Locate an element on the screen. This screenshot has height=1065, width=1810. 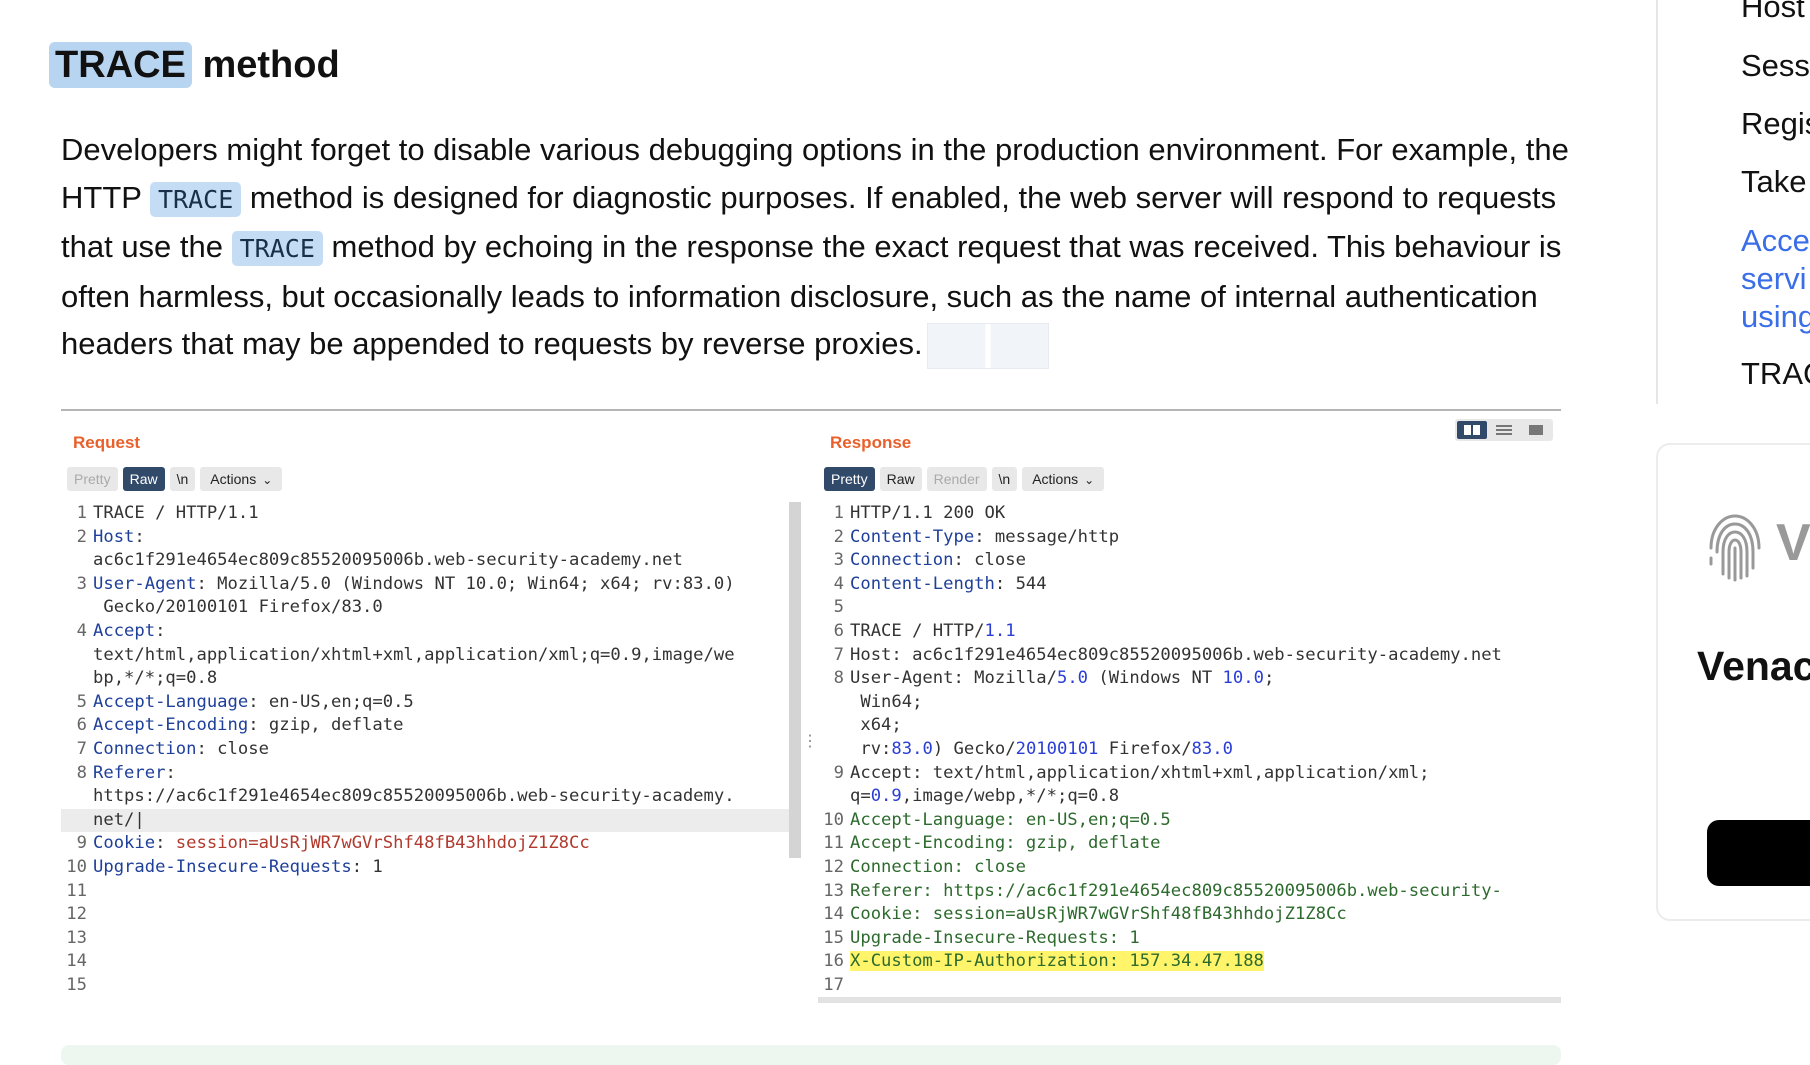
image-thumbnail is located at coordinates (987, 345).